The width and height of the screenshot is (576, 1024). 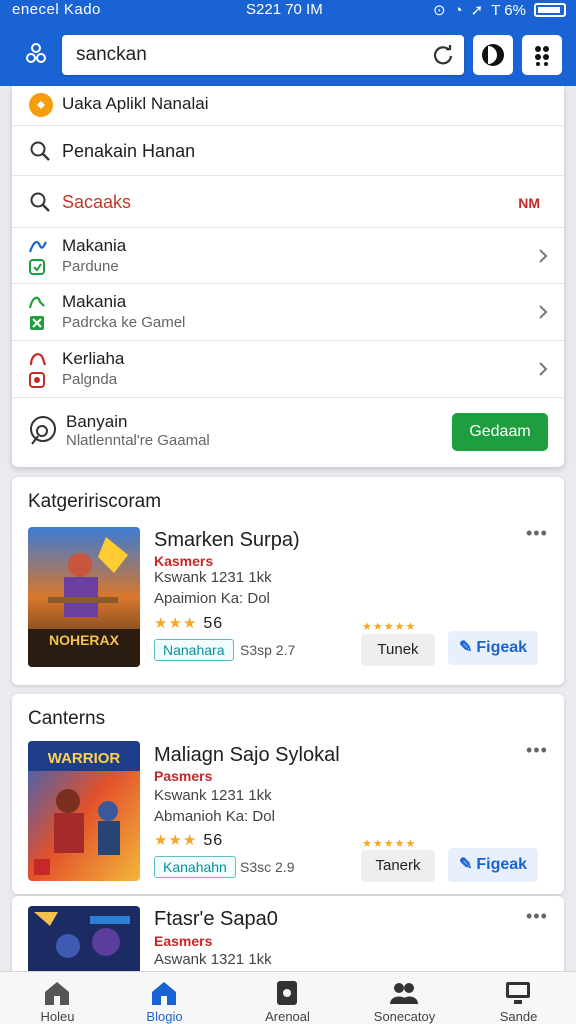 I want to click on status-bar: enecel Kado S221 70 IM ⊙ ◔ ➚ T 6%, so click(x=288, y=11).